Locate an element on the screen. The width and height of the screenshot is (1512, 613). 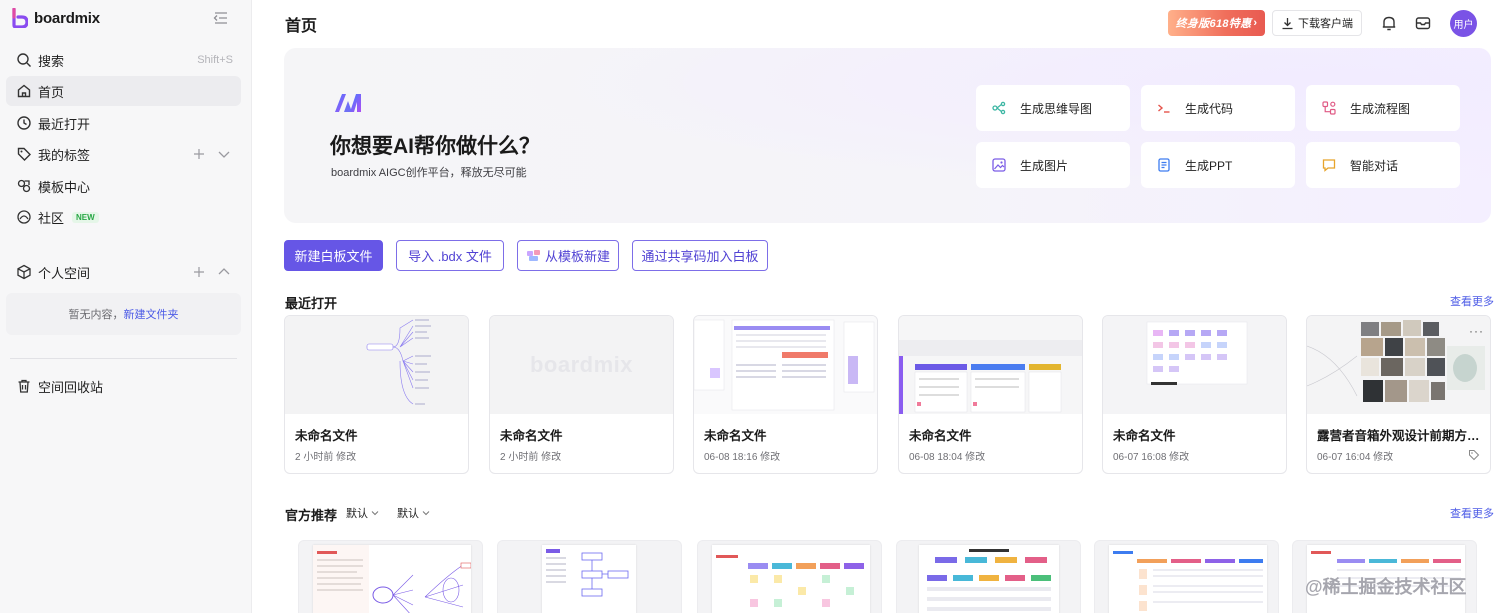
new-board-button: 新建白板文件 is located at coordinates (333, 255).